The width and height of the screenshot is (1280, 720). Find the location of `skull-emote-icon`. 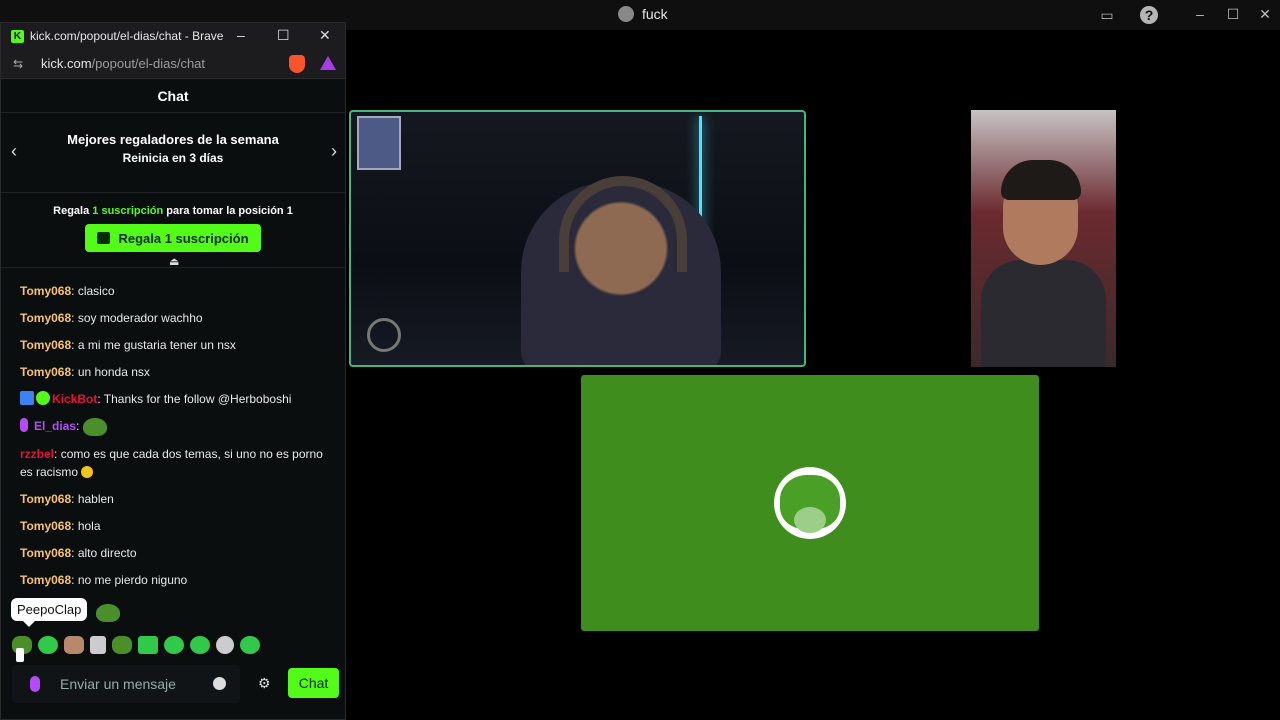

skull-emote-icon is located at coordinates (225, 645).